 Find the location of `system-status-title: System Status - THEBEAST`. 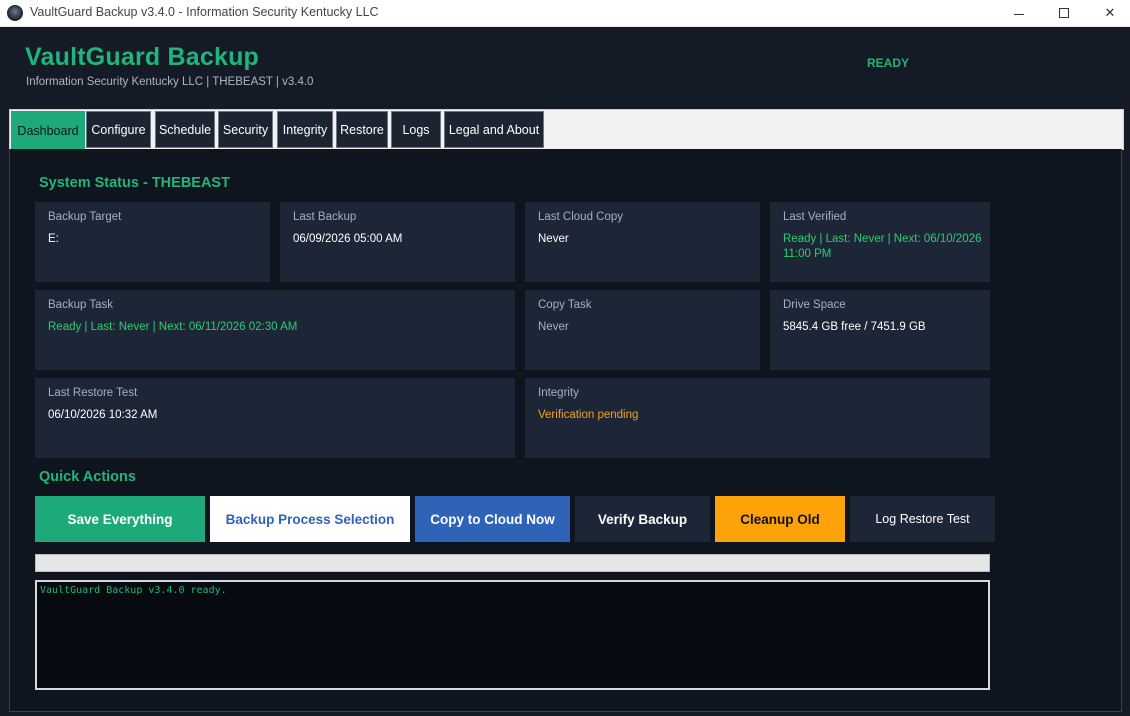

system-status-title: System Status - THEBEAST is located at coordinates (134, 183).